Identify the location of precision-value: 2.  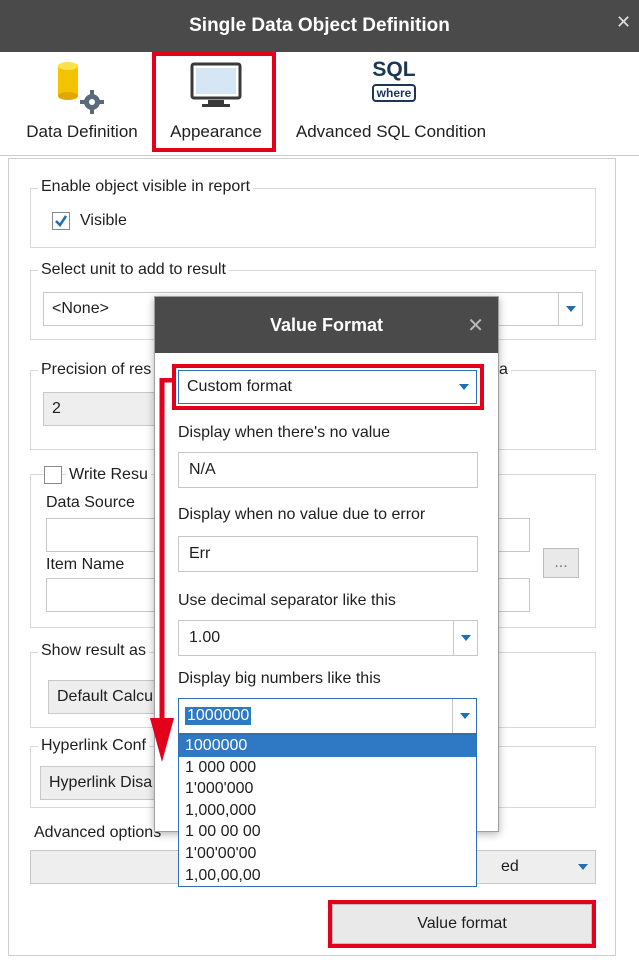
(56, 408).